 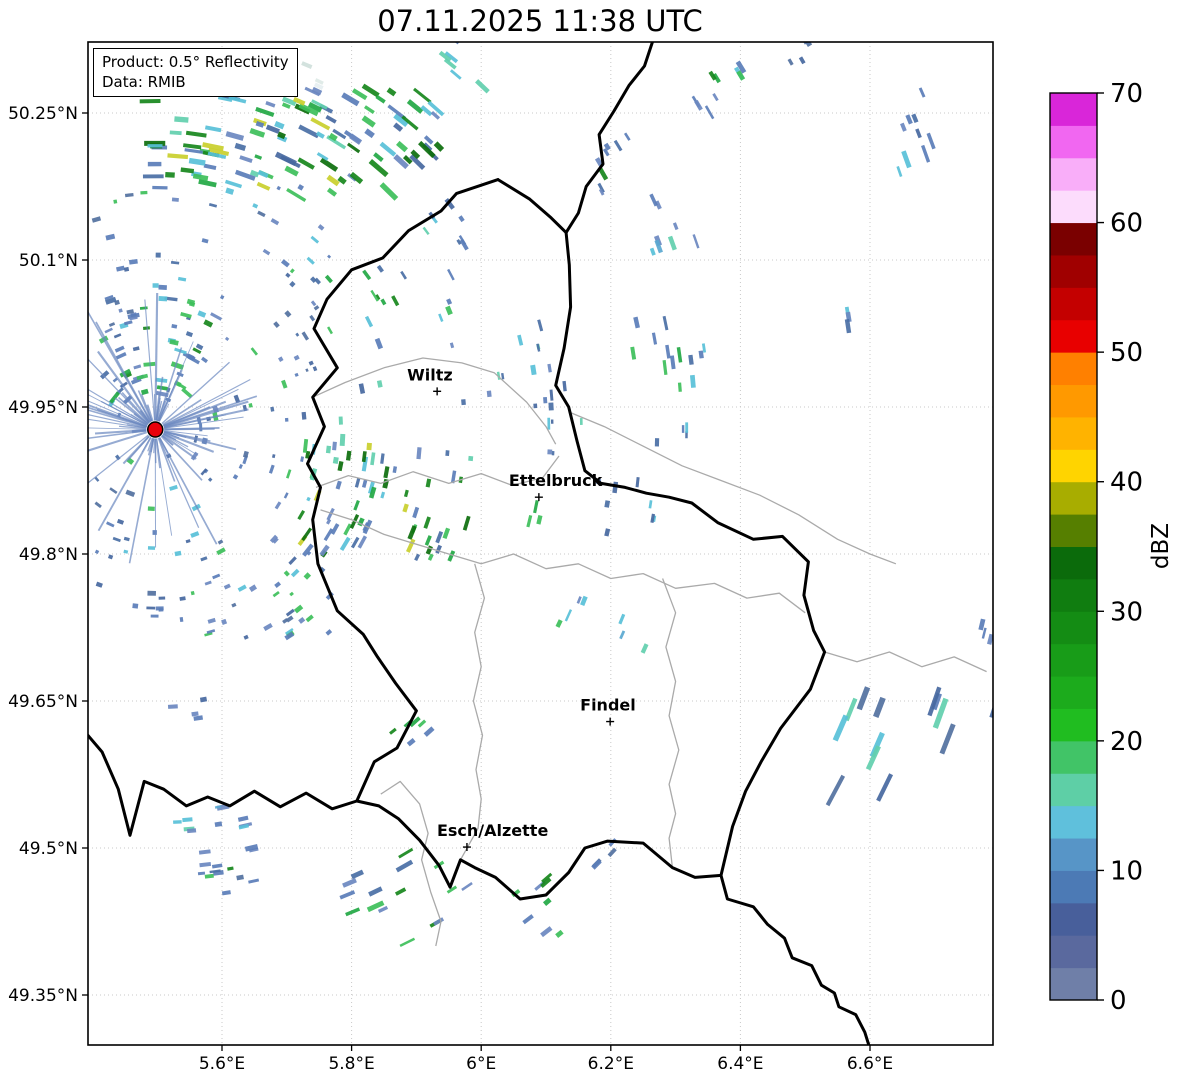 What do you see at coordinates (492, 830) in the screenshot?
I see `city-label: Esch/Alzette` at bounding box center [492, 830].